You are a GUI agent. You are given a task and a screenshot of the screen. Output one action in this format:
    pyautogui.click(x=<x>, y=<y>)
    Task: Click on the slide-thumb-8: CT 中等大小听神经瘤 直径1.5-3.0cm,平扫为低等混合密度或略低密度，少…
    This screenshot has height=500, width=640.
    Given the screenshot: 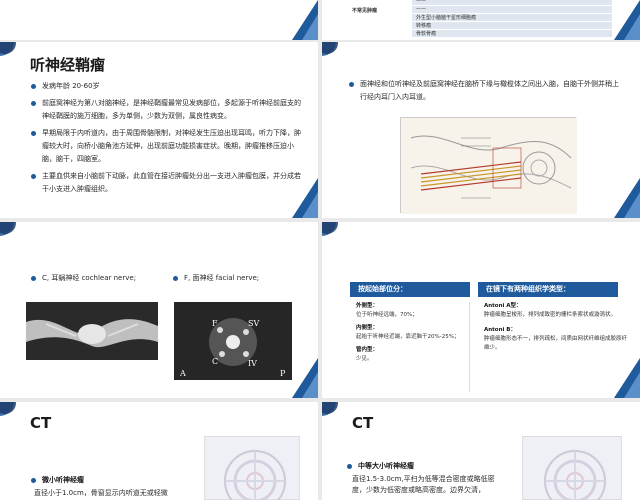 What is the action you would take?
    pyautogui.click(x=481, y=451)
    